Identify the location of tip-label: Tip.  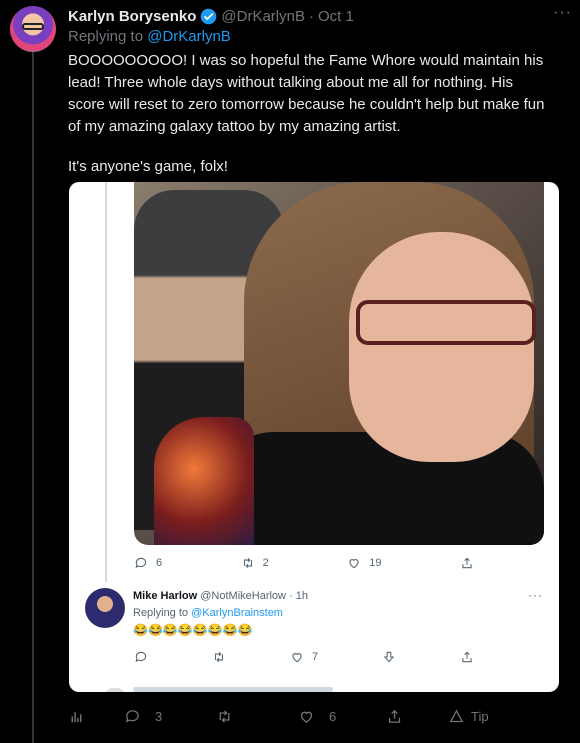
(480, 716).